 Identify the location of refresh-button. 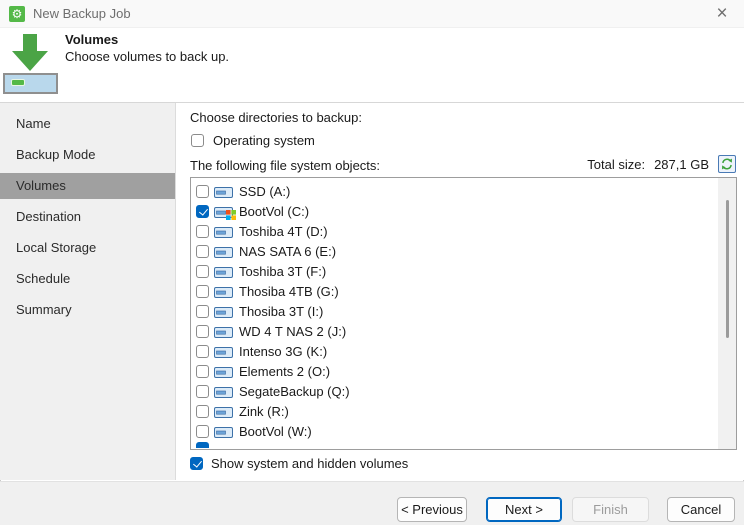
(727, 164).